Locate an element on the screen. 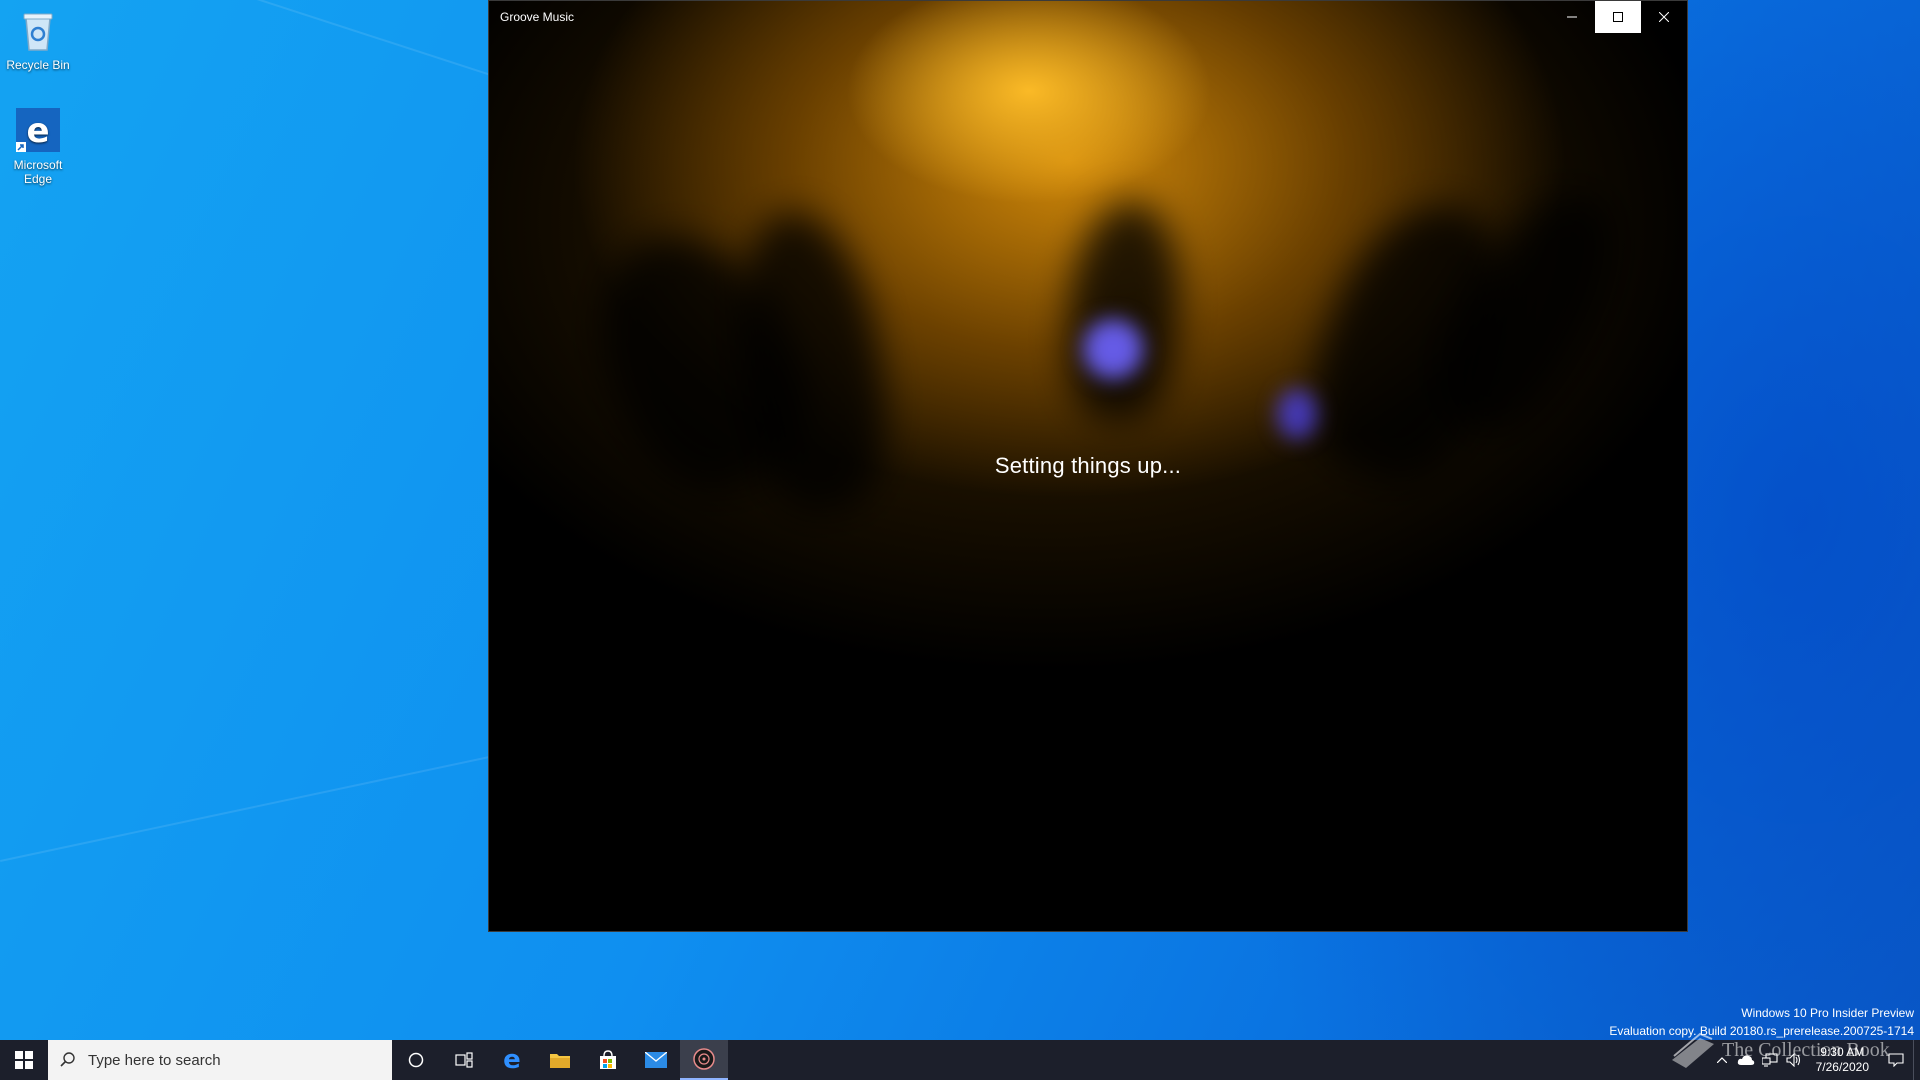 The width and height of the screenshot is (1920, 1080). minimize-button is located at coordinates (1572, 17).